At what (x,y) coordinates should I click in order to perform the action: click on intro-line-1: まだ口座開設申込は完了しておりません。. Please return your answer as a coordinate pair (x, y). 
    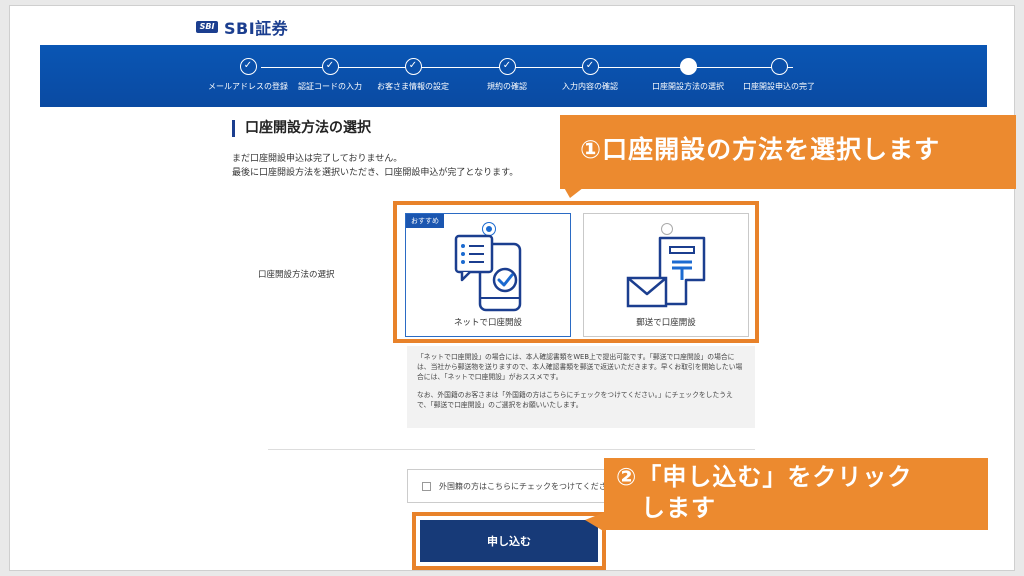
    Looking at the image, I should click on (317, 159).